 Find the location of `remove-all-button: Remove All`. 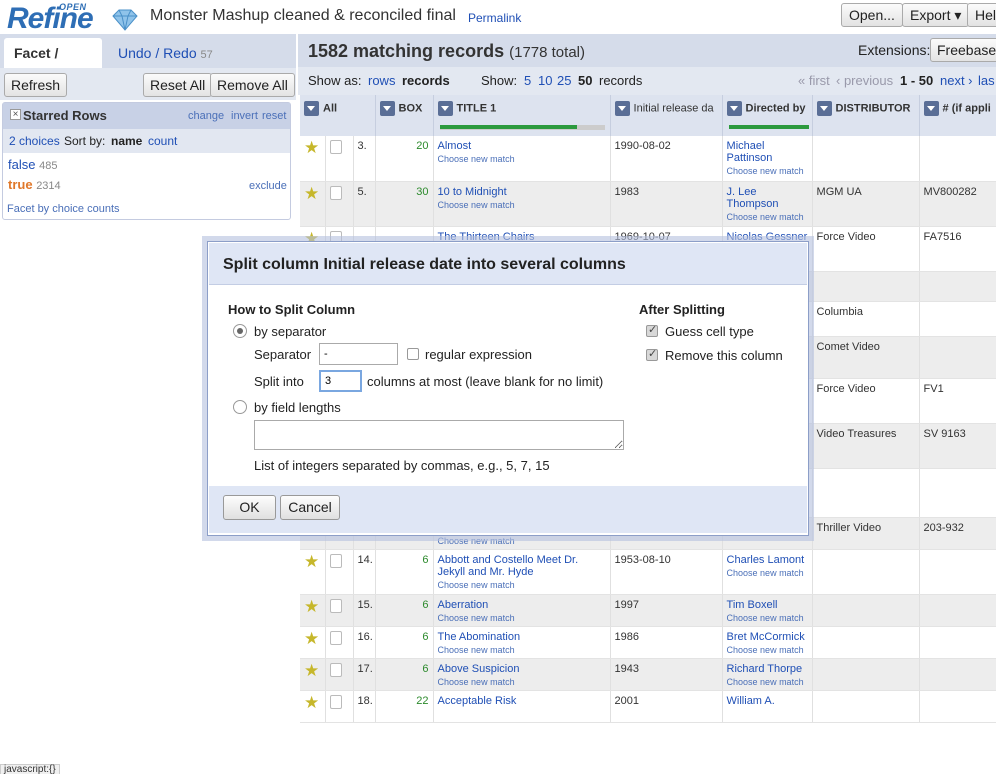

remove-all-button: Remove All is located at coordinates (252, 85).